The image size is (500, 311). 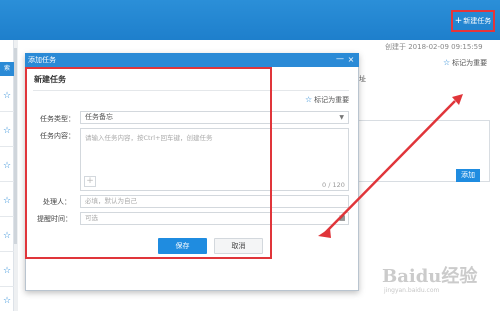 What do you see at coordinates (458, 21) in the screenshot?
I see `plus-icon: +` at bounding box center [458, 21].